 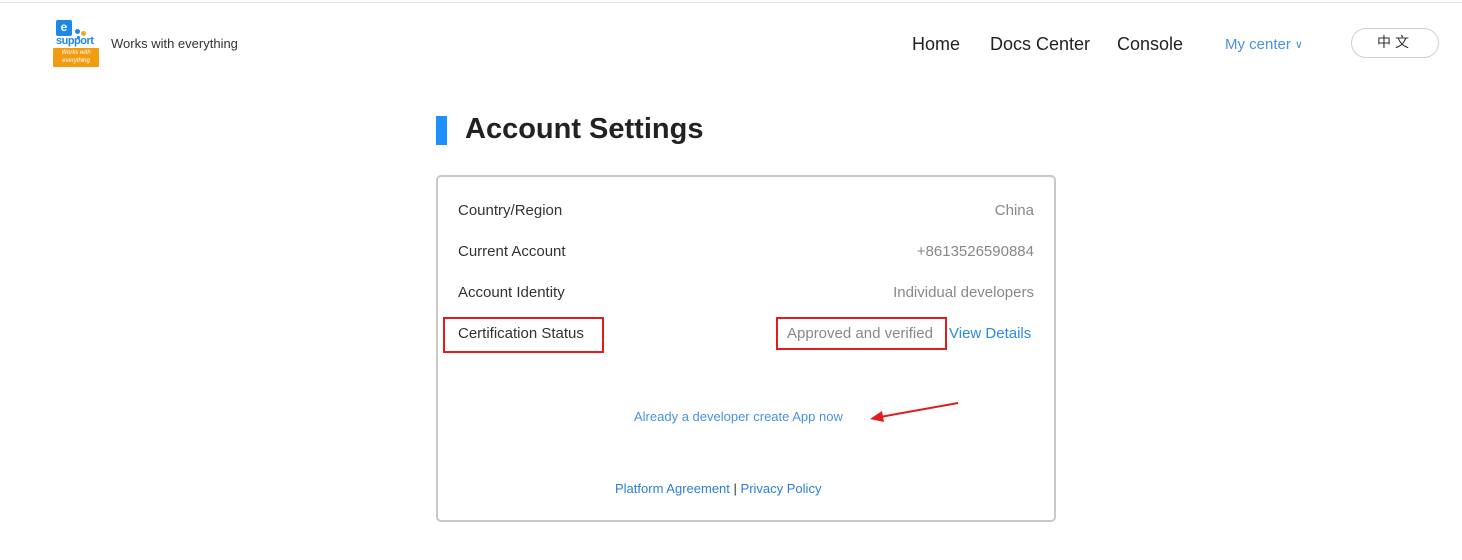 What do you see at coordinates (174, 43) in the screenshot?
I see `site-tagline: Works with everything` at bounding box center [174, 43].